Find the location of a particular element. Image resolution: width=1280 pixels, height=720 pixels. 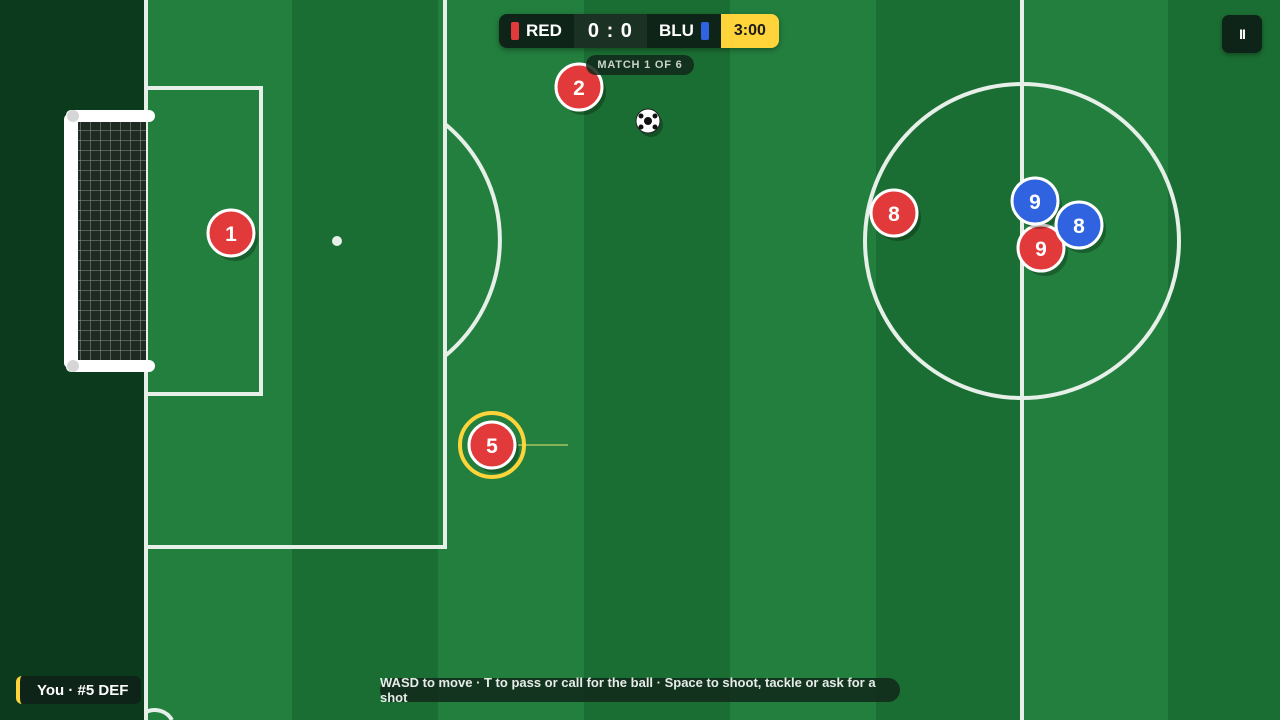

pause-button: II is located at coordinates (1242, 34).